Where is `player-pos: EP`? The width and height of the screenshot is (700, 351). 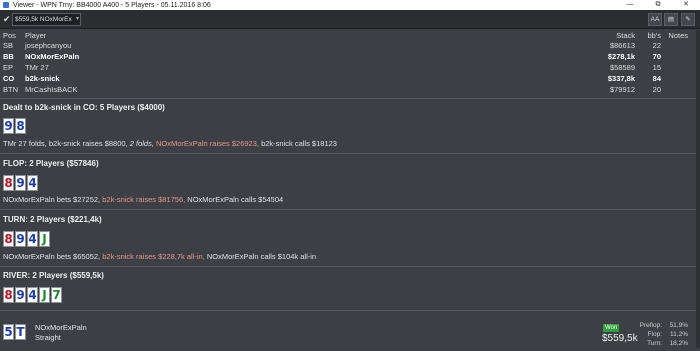 player-pos: EP is located at coordinates (8, 67).